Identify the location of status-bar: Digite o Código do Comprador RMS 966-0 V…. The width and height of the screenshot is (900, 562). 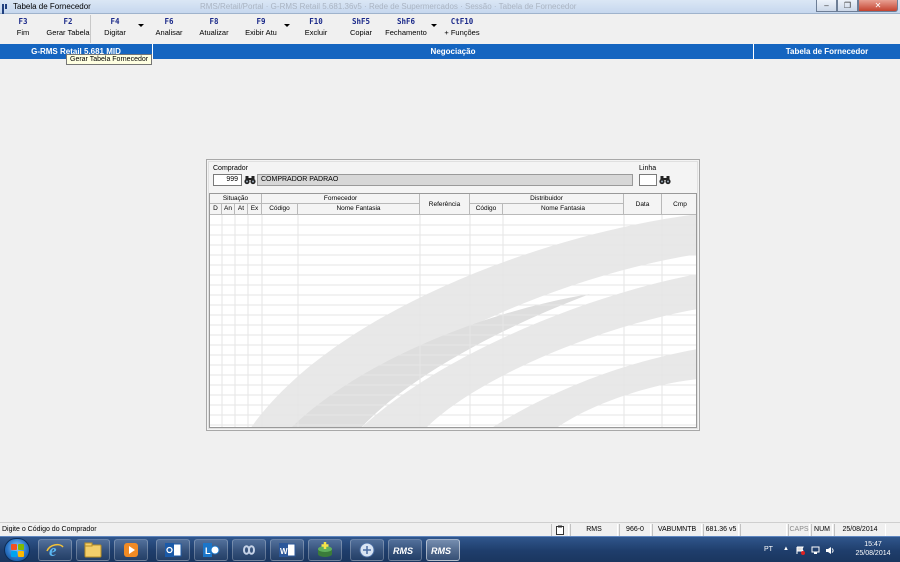
(450, 529).